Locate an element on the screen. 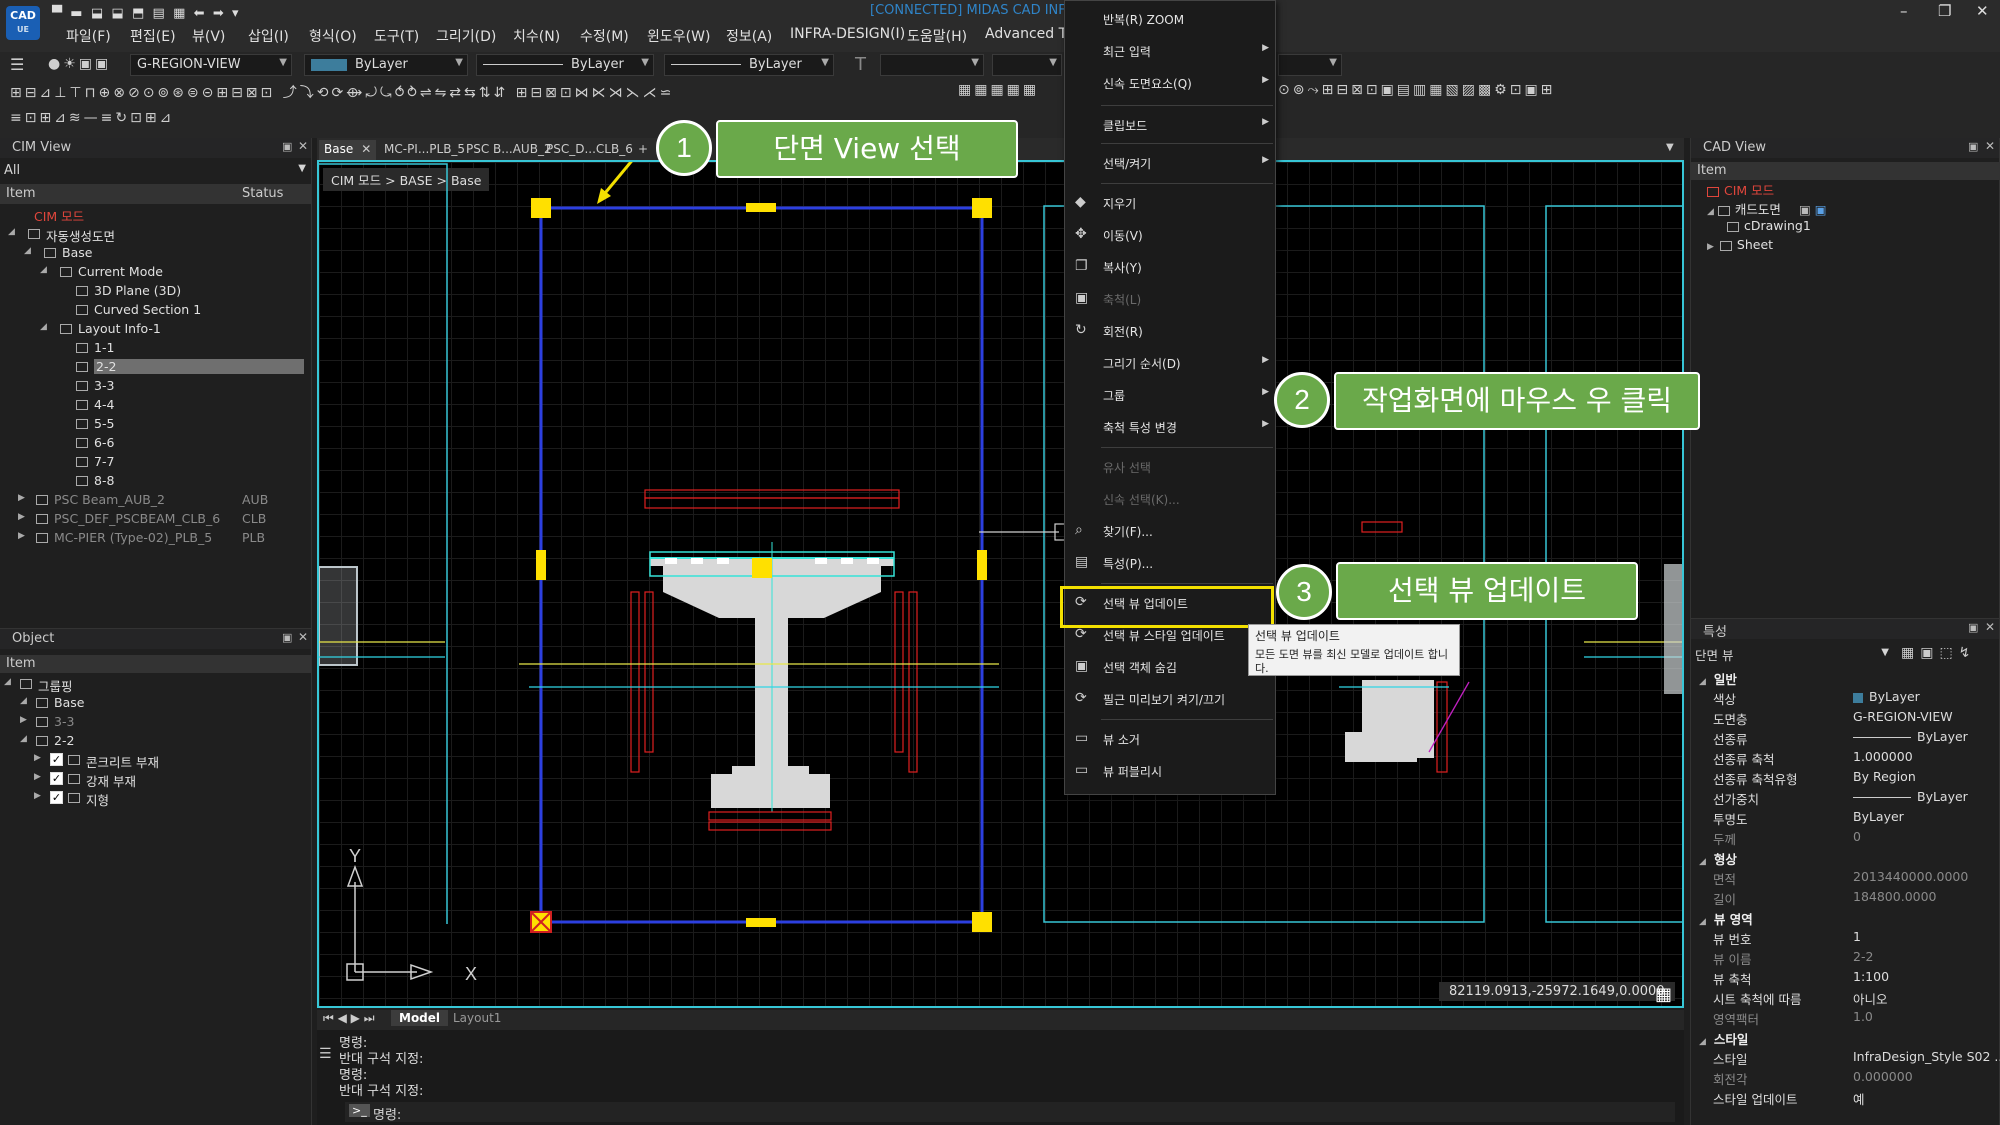 The image size is (2000, 1125). preview-icon: ▦ is located at coordinates (179, 13).